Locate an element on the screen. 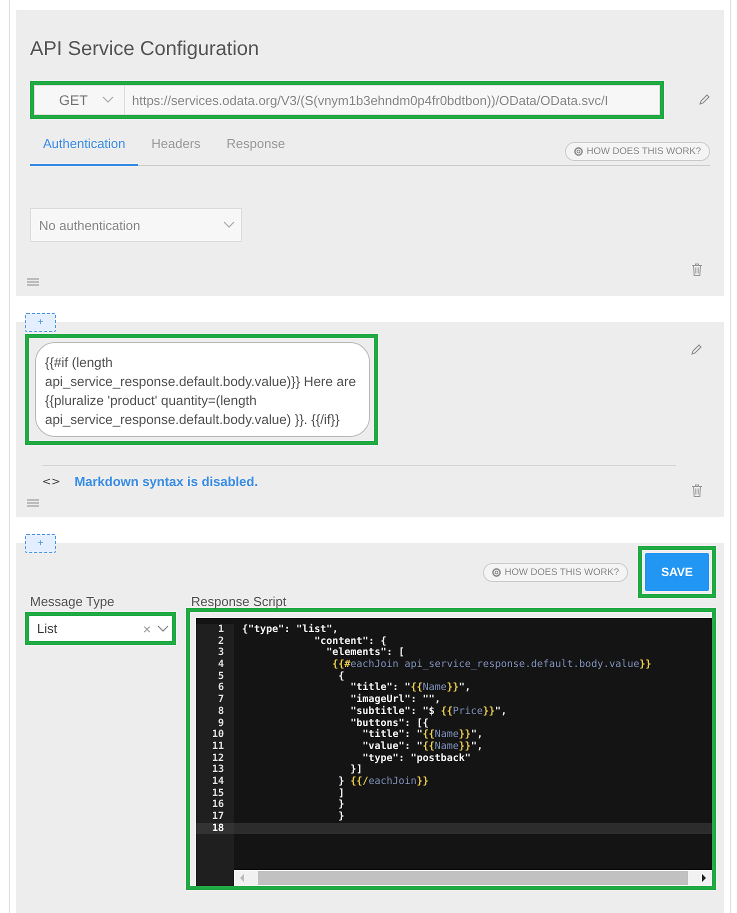 Image resolution: width=737 pixels, height=913 pixels. arrow-right-icon is located at coordinates (704, 878).